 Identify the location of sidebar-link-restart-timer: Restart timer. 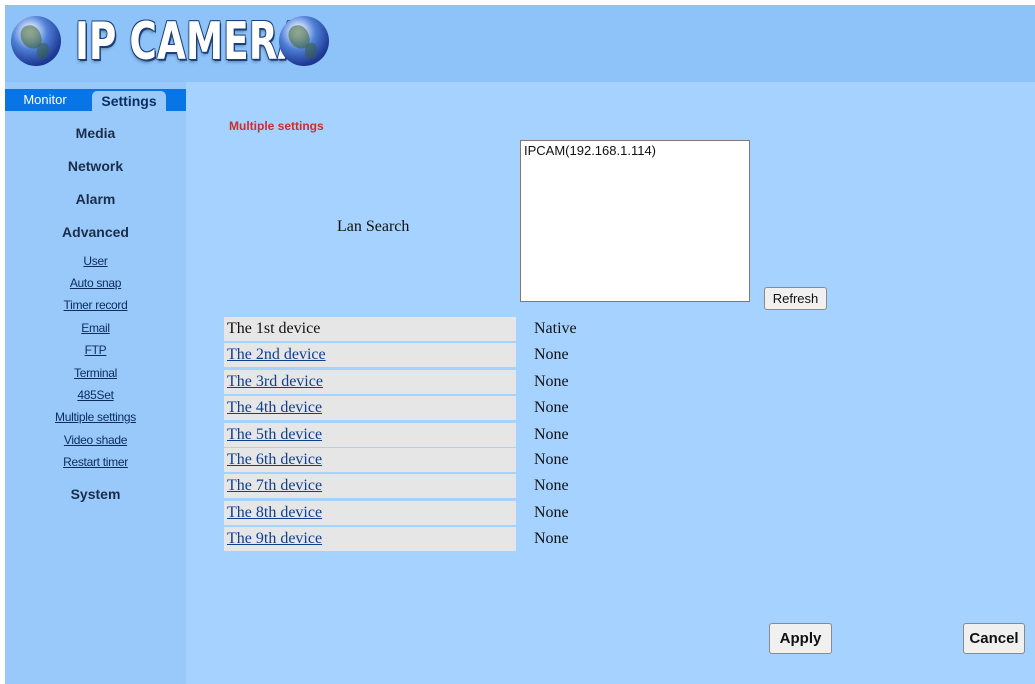
(95, 462).